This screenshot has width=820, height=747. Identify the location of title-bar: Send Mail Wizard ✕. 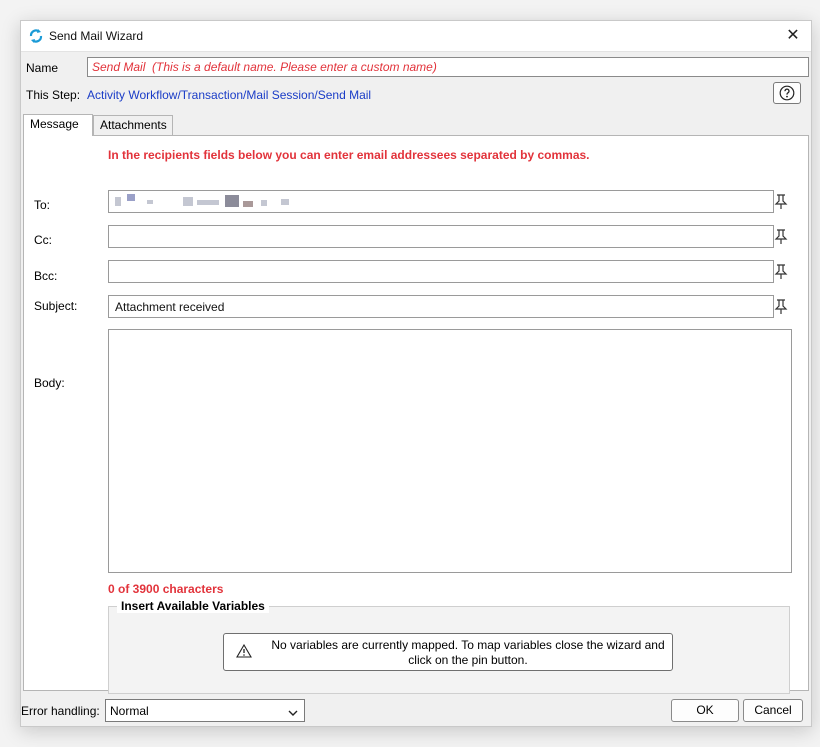
(416, 36).